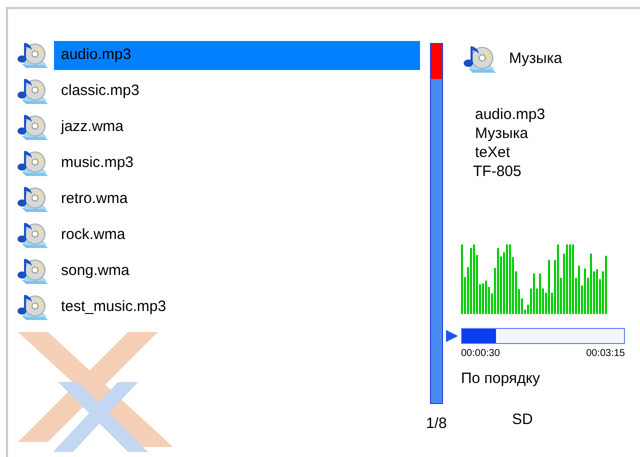 The height and width of the screenshot is (457, 640). I want to click on scrollbar-thumb, so click(436, 61).